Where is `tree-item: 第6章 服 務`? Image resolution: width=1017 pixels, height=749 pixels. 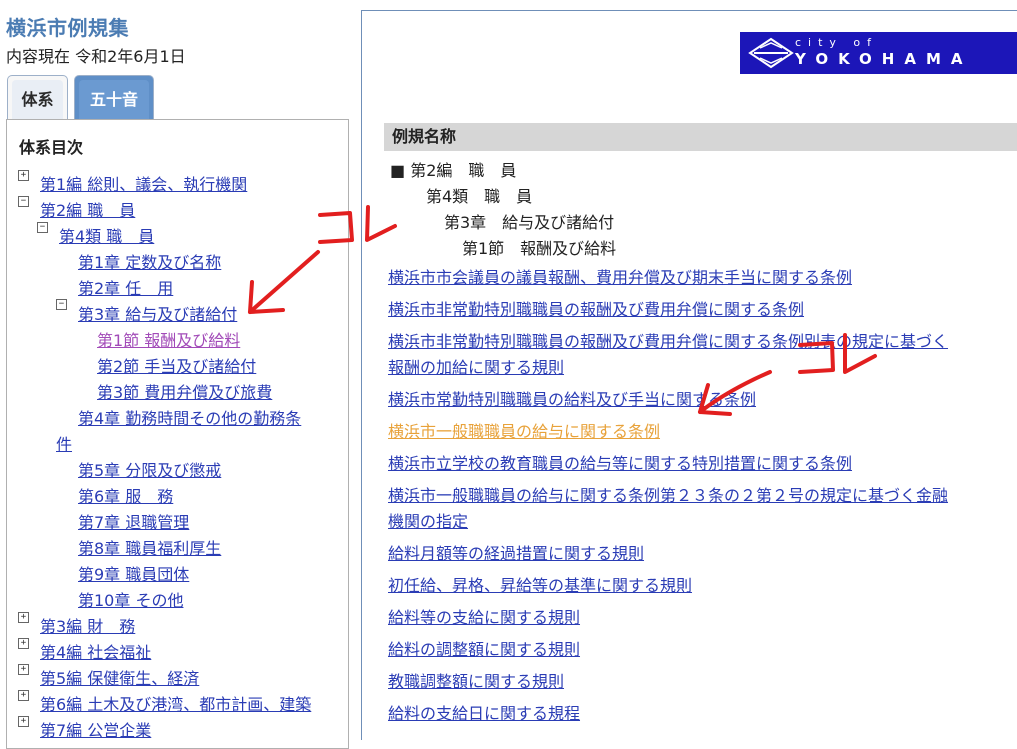 tree-item: 第6章 服 務 is located at coordinates (125, 495).